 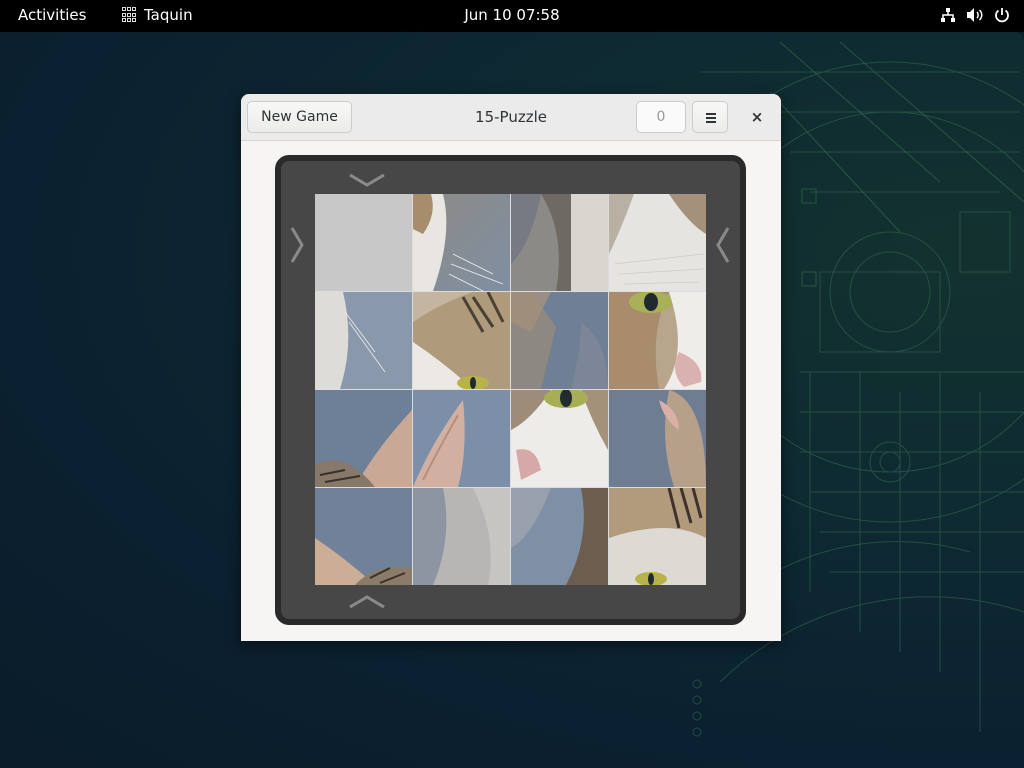 I want to click on taquin-app-icon, so click(x=130, y=15).